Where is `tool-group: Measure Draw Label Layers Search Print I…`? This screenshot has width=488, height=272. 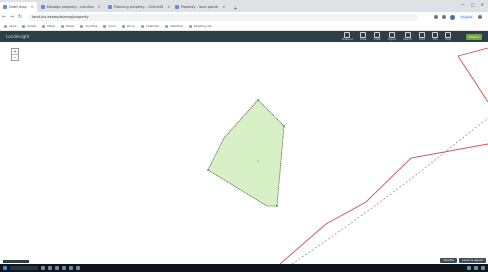 tool-group: Measure Draw Label Layers Search Print I… is located at coordinates (412, 36).